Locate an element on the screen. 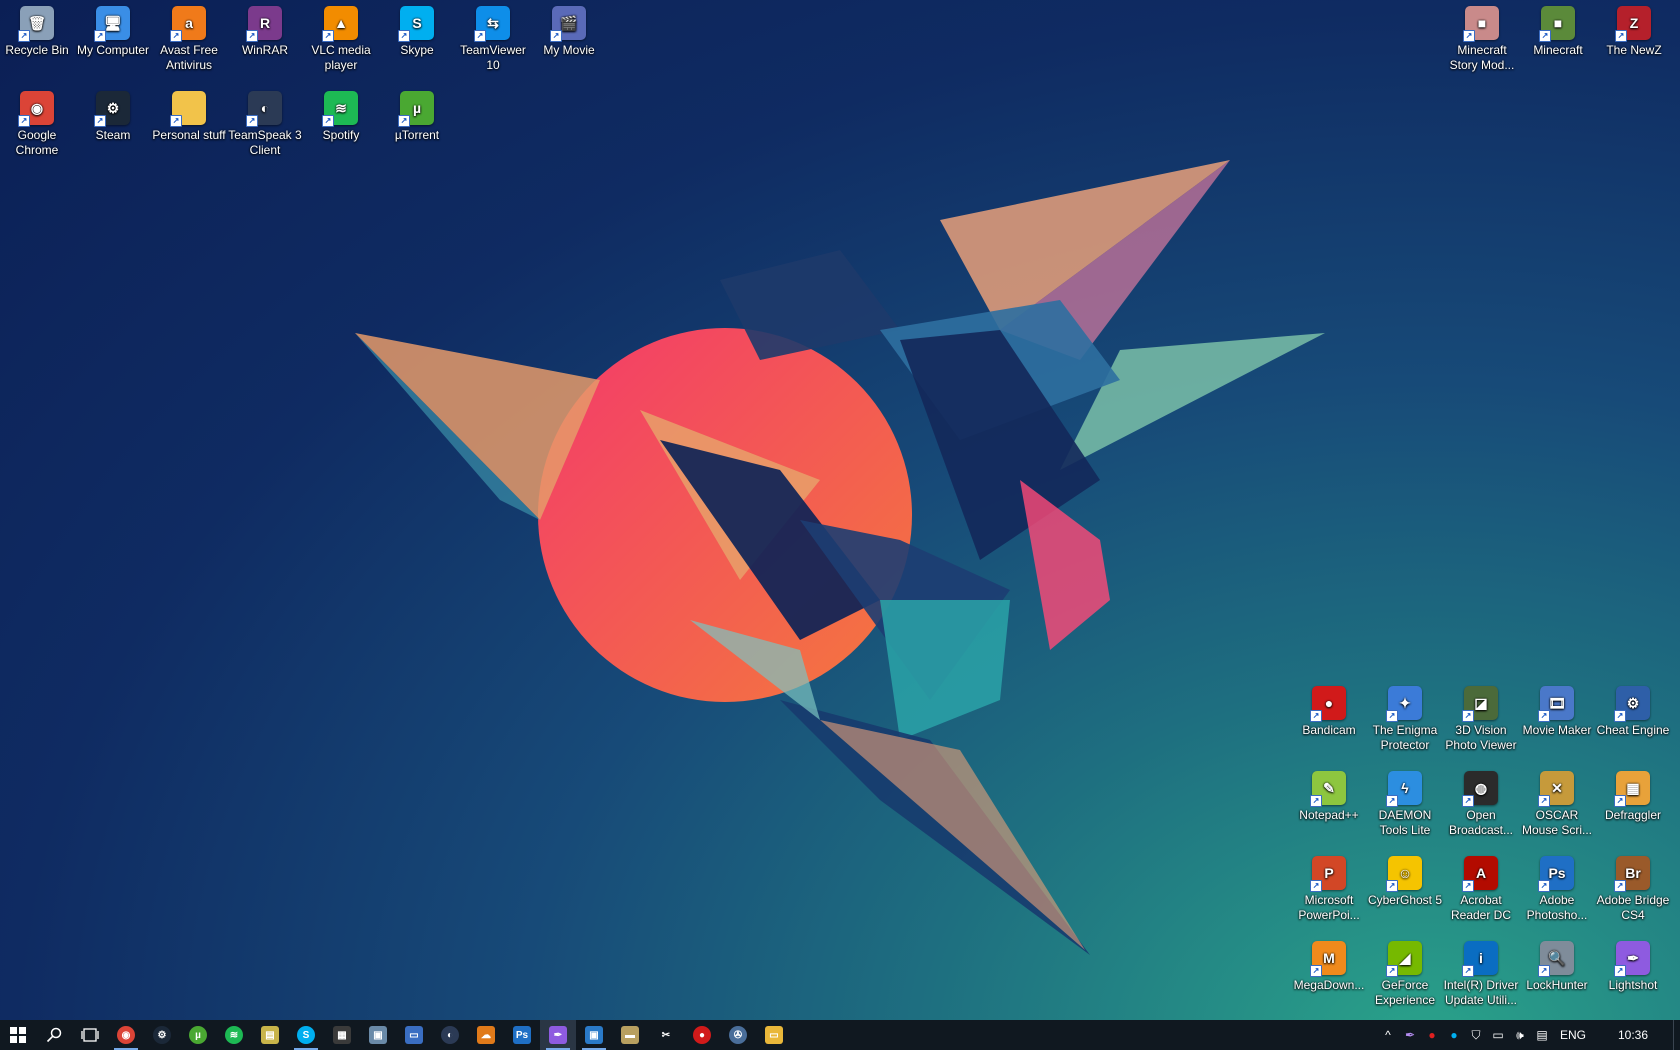 This screenshot has height=1050, width=1680. app-icon: ▭ is located at coordinates (414, 1035).